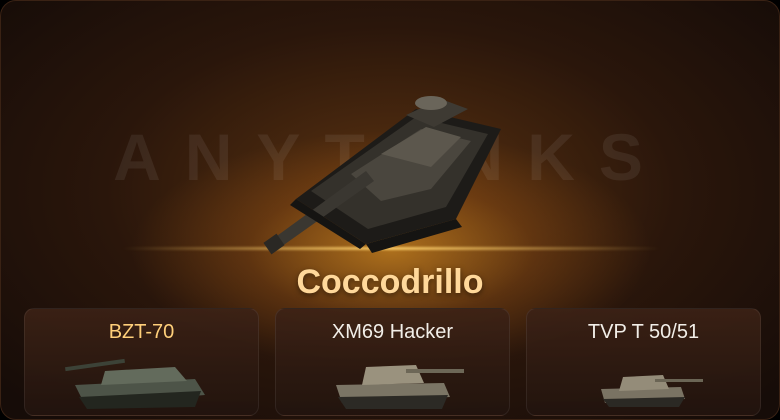 The height and width of the screenshot is (420, 780). Describe the element at coordinates (382, 175) in the screenshot. I see `featured-tank-image` at that location.